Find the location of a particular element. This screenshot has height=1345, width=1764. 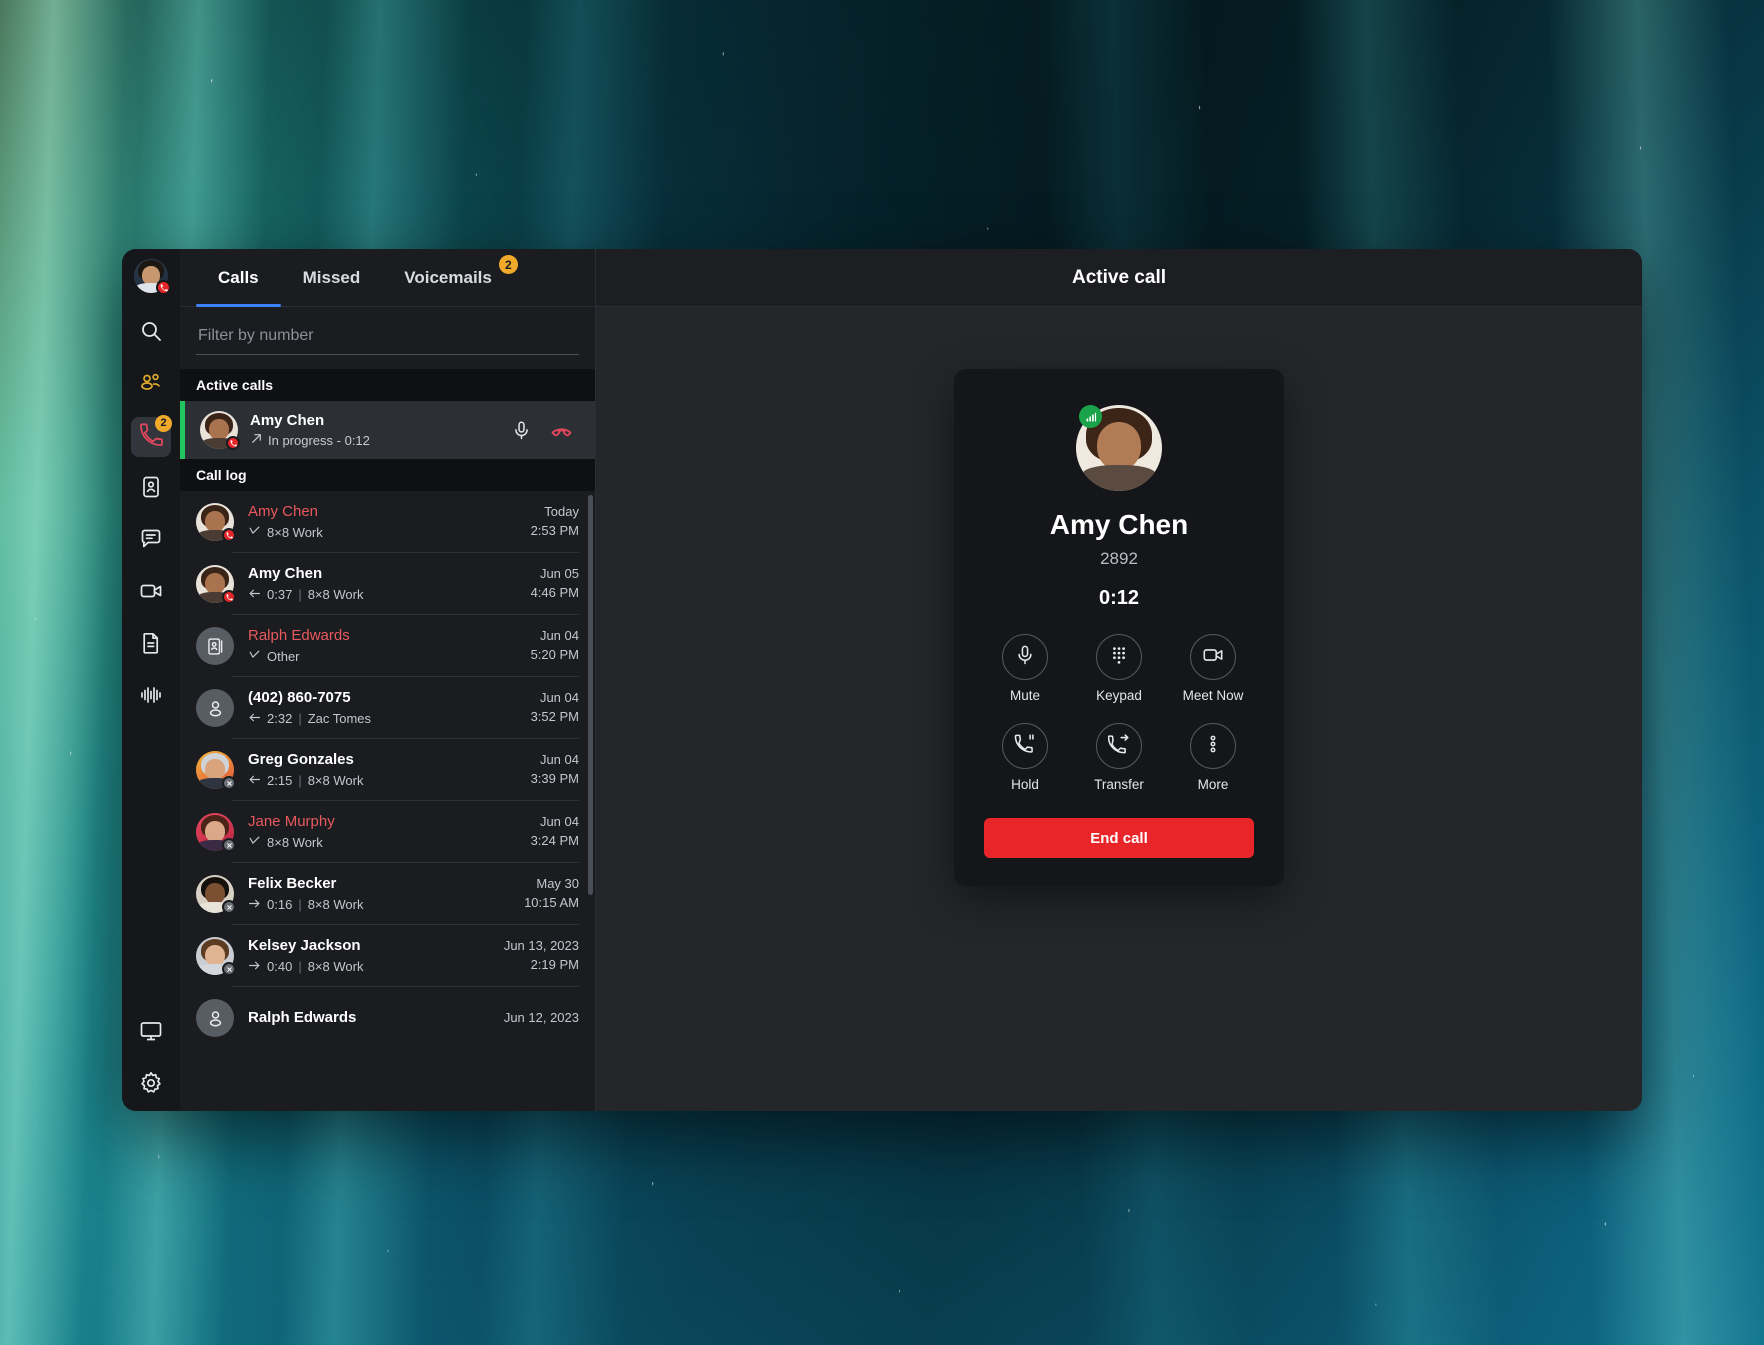

transfer-button: Transfer is located at coordinates (1119, 757).